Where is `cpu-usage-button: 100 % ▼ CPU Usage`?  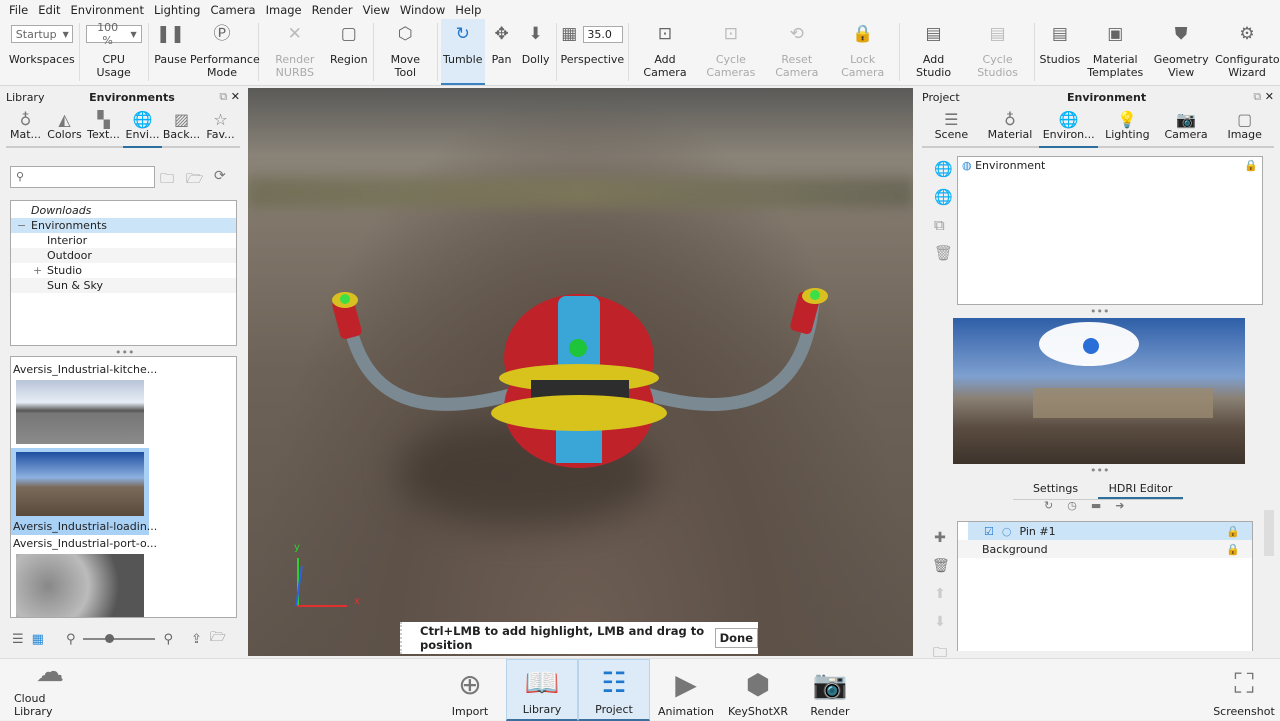
cpu-usage-button: 100 % ▼ CPU Usage is located at coordinates (113, 52).